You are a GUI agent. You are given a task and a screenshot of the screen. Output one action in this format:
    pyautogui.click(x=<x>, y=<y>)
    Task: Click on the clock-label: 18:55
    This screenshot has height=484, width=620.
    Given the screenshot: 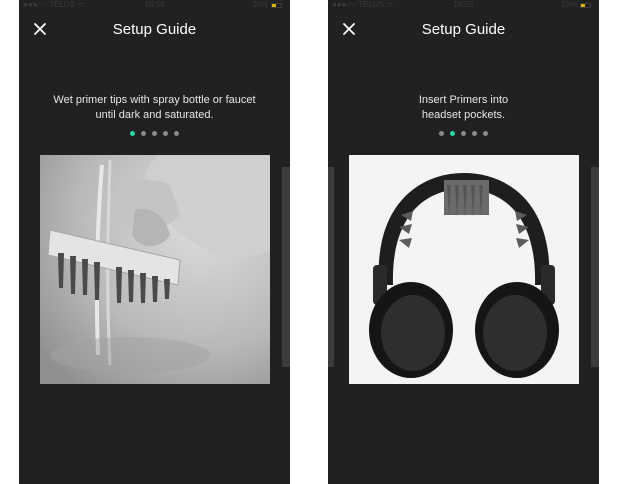 What is the action you would take?
    pyautogui.click(x=463, y=4)
    